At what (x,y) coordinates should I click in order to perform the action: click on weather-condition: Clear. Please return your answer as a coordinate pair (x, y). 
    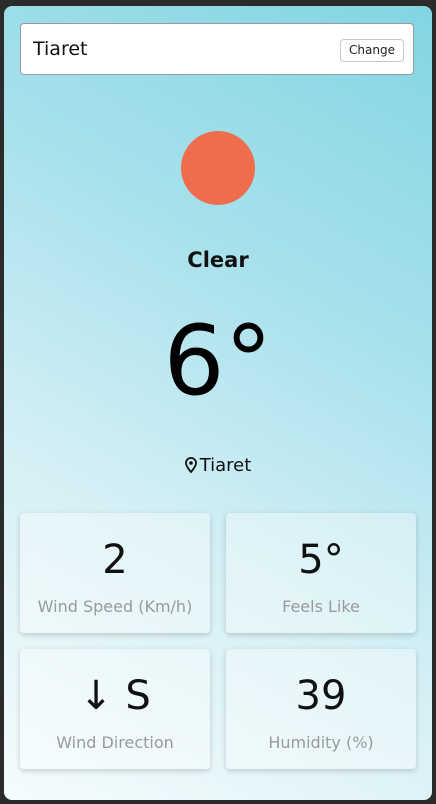
    Looking at the image, I should click on (218, 260).